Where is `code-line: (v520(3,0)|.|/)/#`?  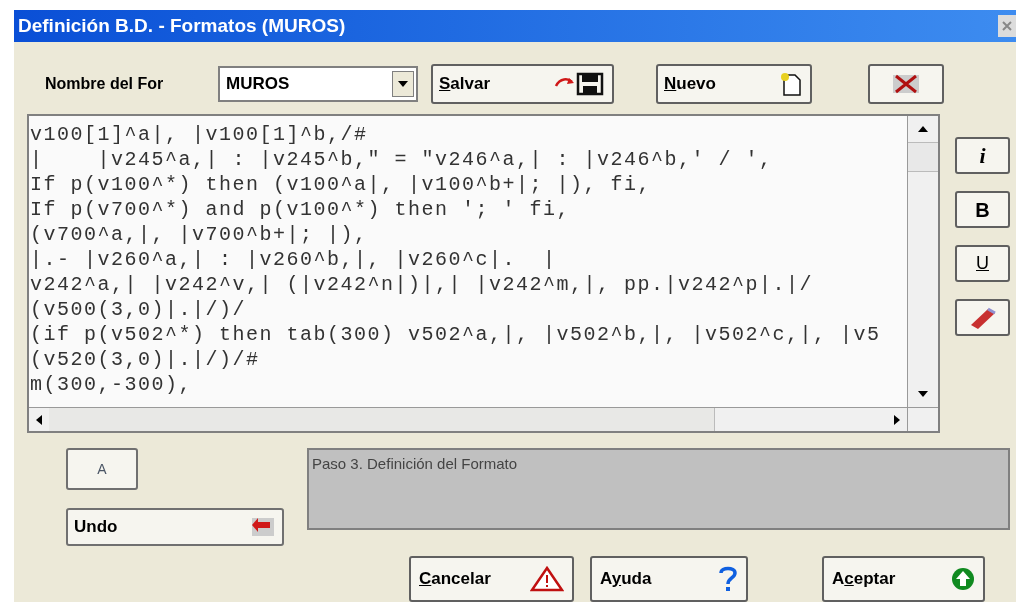 code-line: (v520(3,0)|.|/)/# is located at coordinates (145, 359).